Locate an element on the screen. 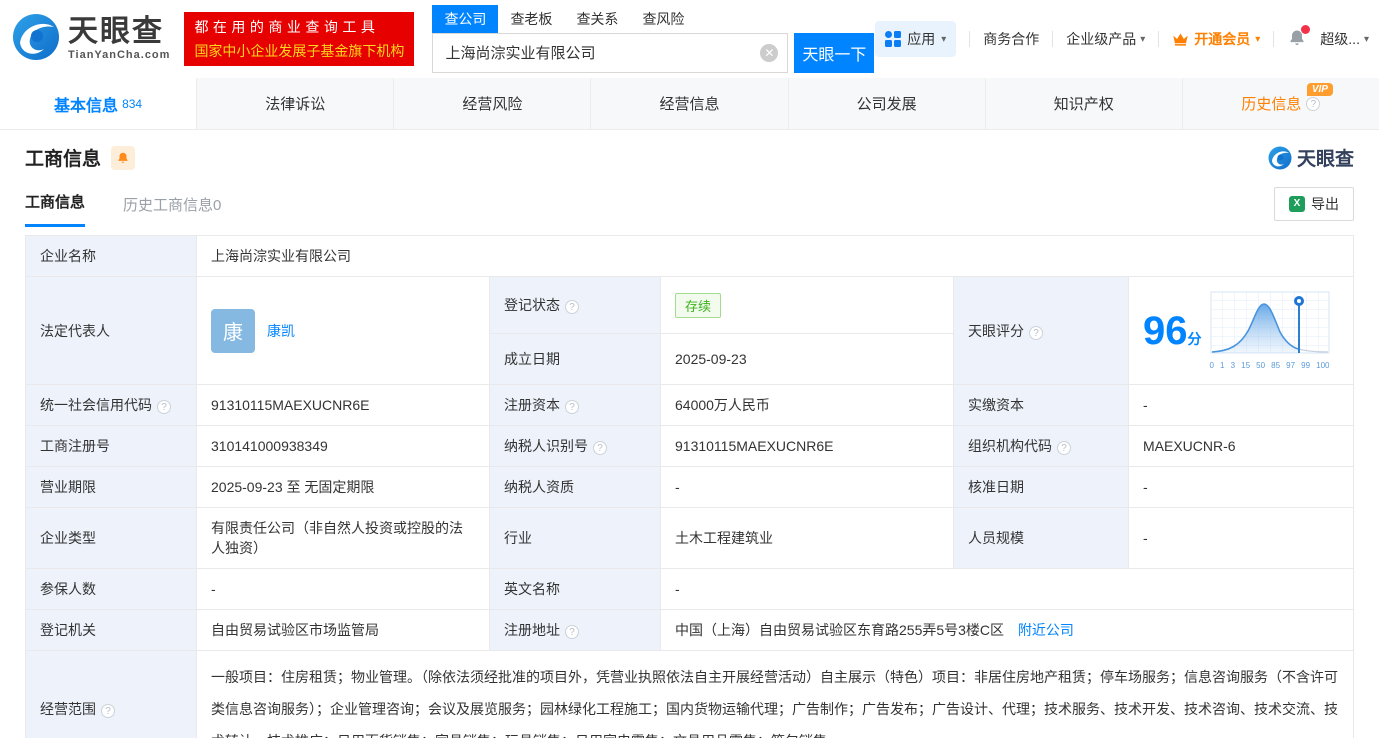  clear-search-icon: ✕ is located at coordinates (769, 52).